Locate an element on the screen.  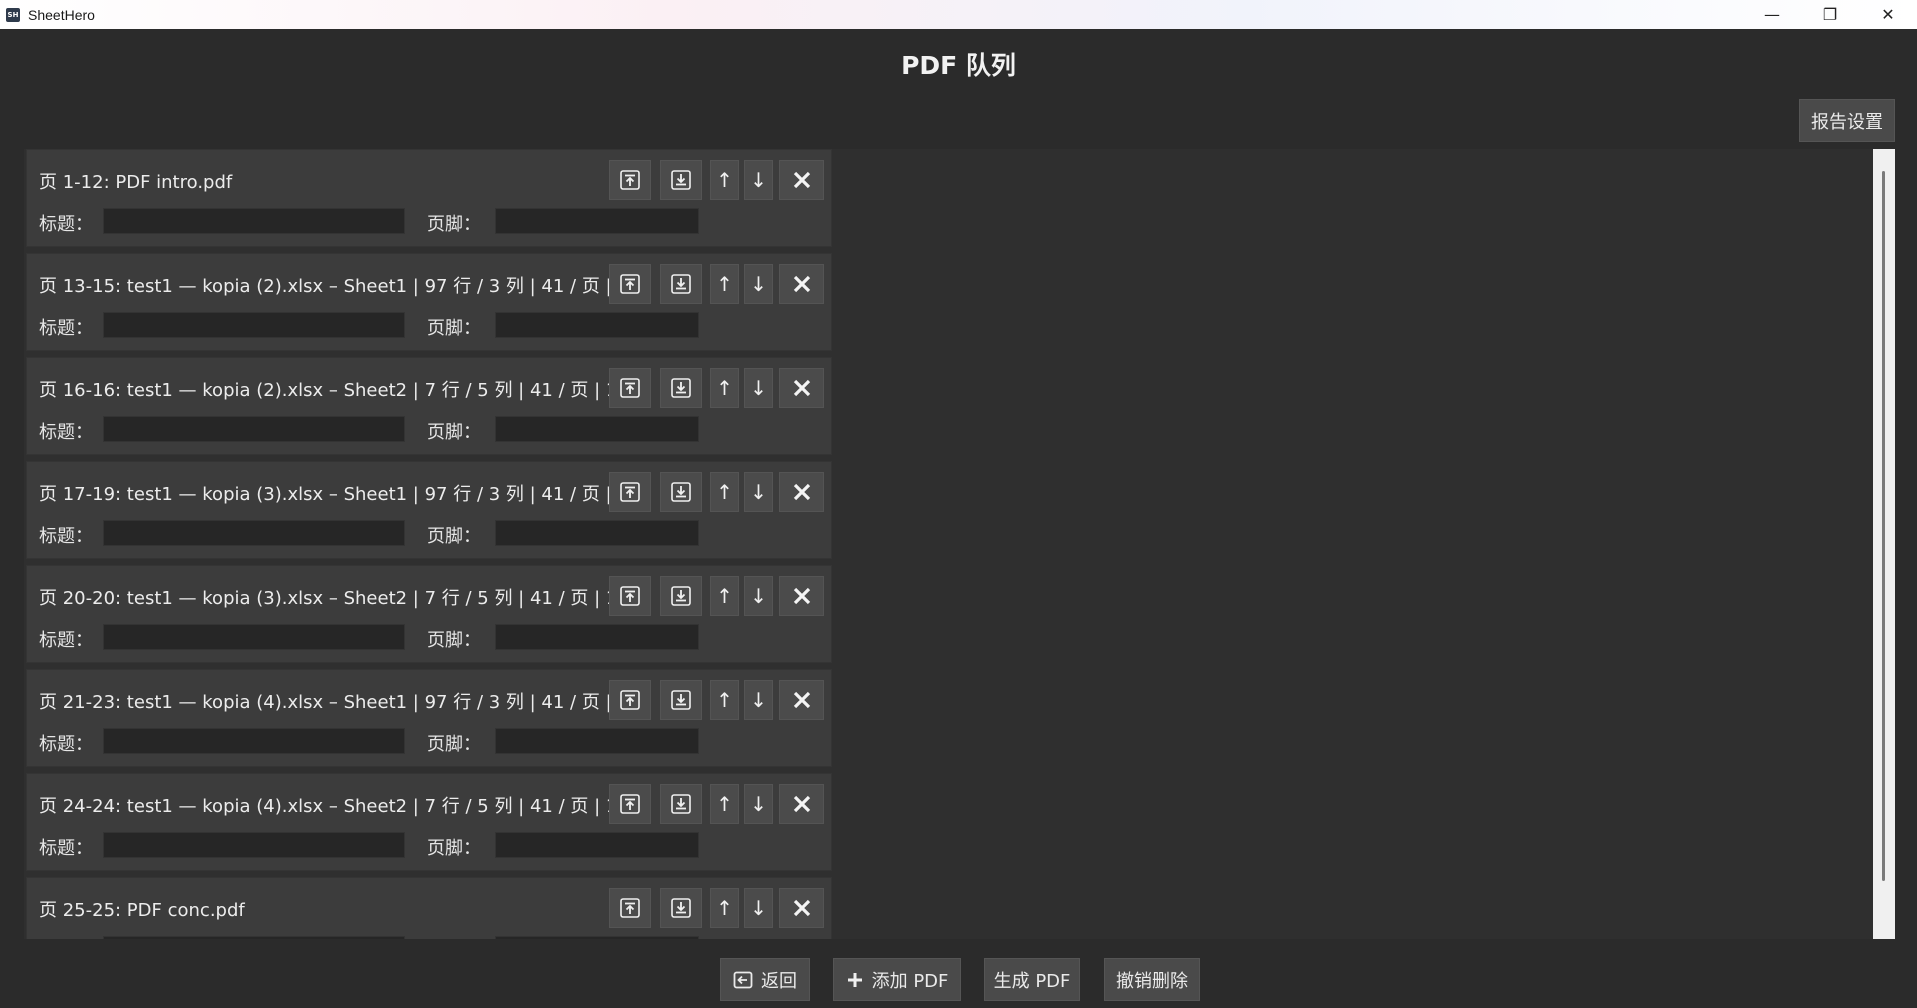
back-icon is located at coordinates (743, 979).